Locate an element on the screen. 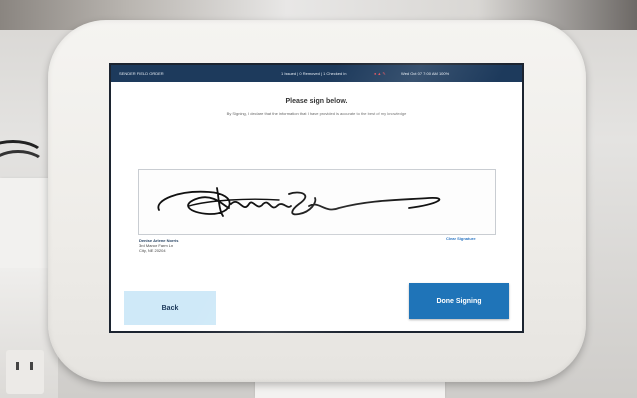 This screenshot has height=398, width=637. power-outlet is located at coordinates (25, 372).